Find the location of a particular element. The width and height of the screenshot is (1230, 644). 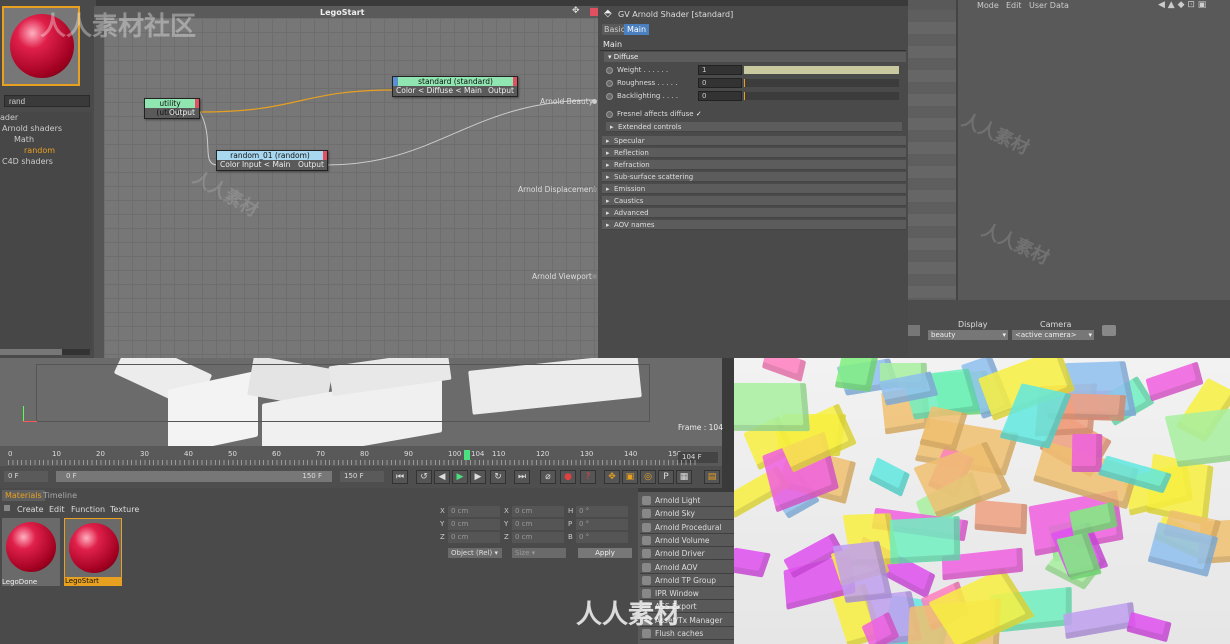

viewport is located at coordinates (361, 402).